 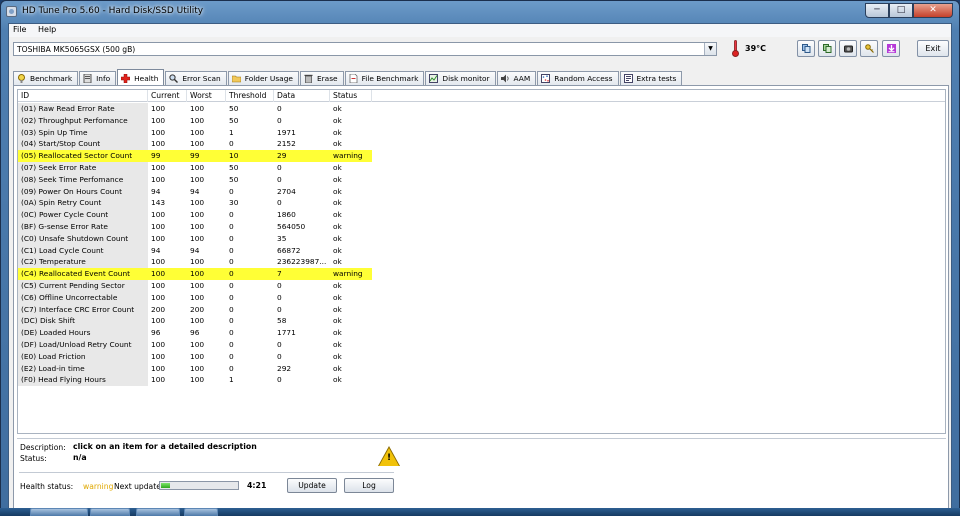 I want to click on exit-button: Exit, so click(x=933, y=48).